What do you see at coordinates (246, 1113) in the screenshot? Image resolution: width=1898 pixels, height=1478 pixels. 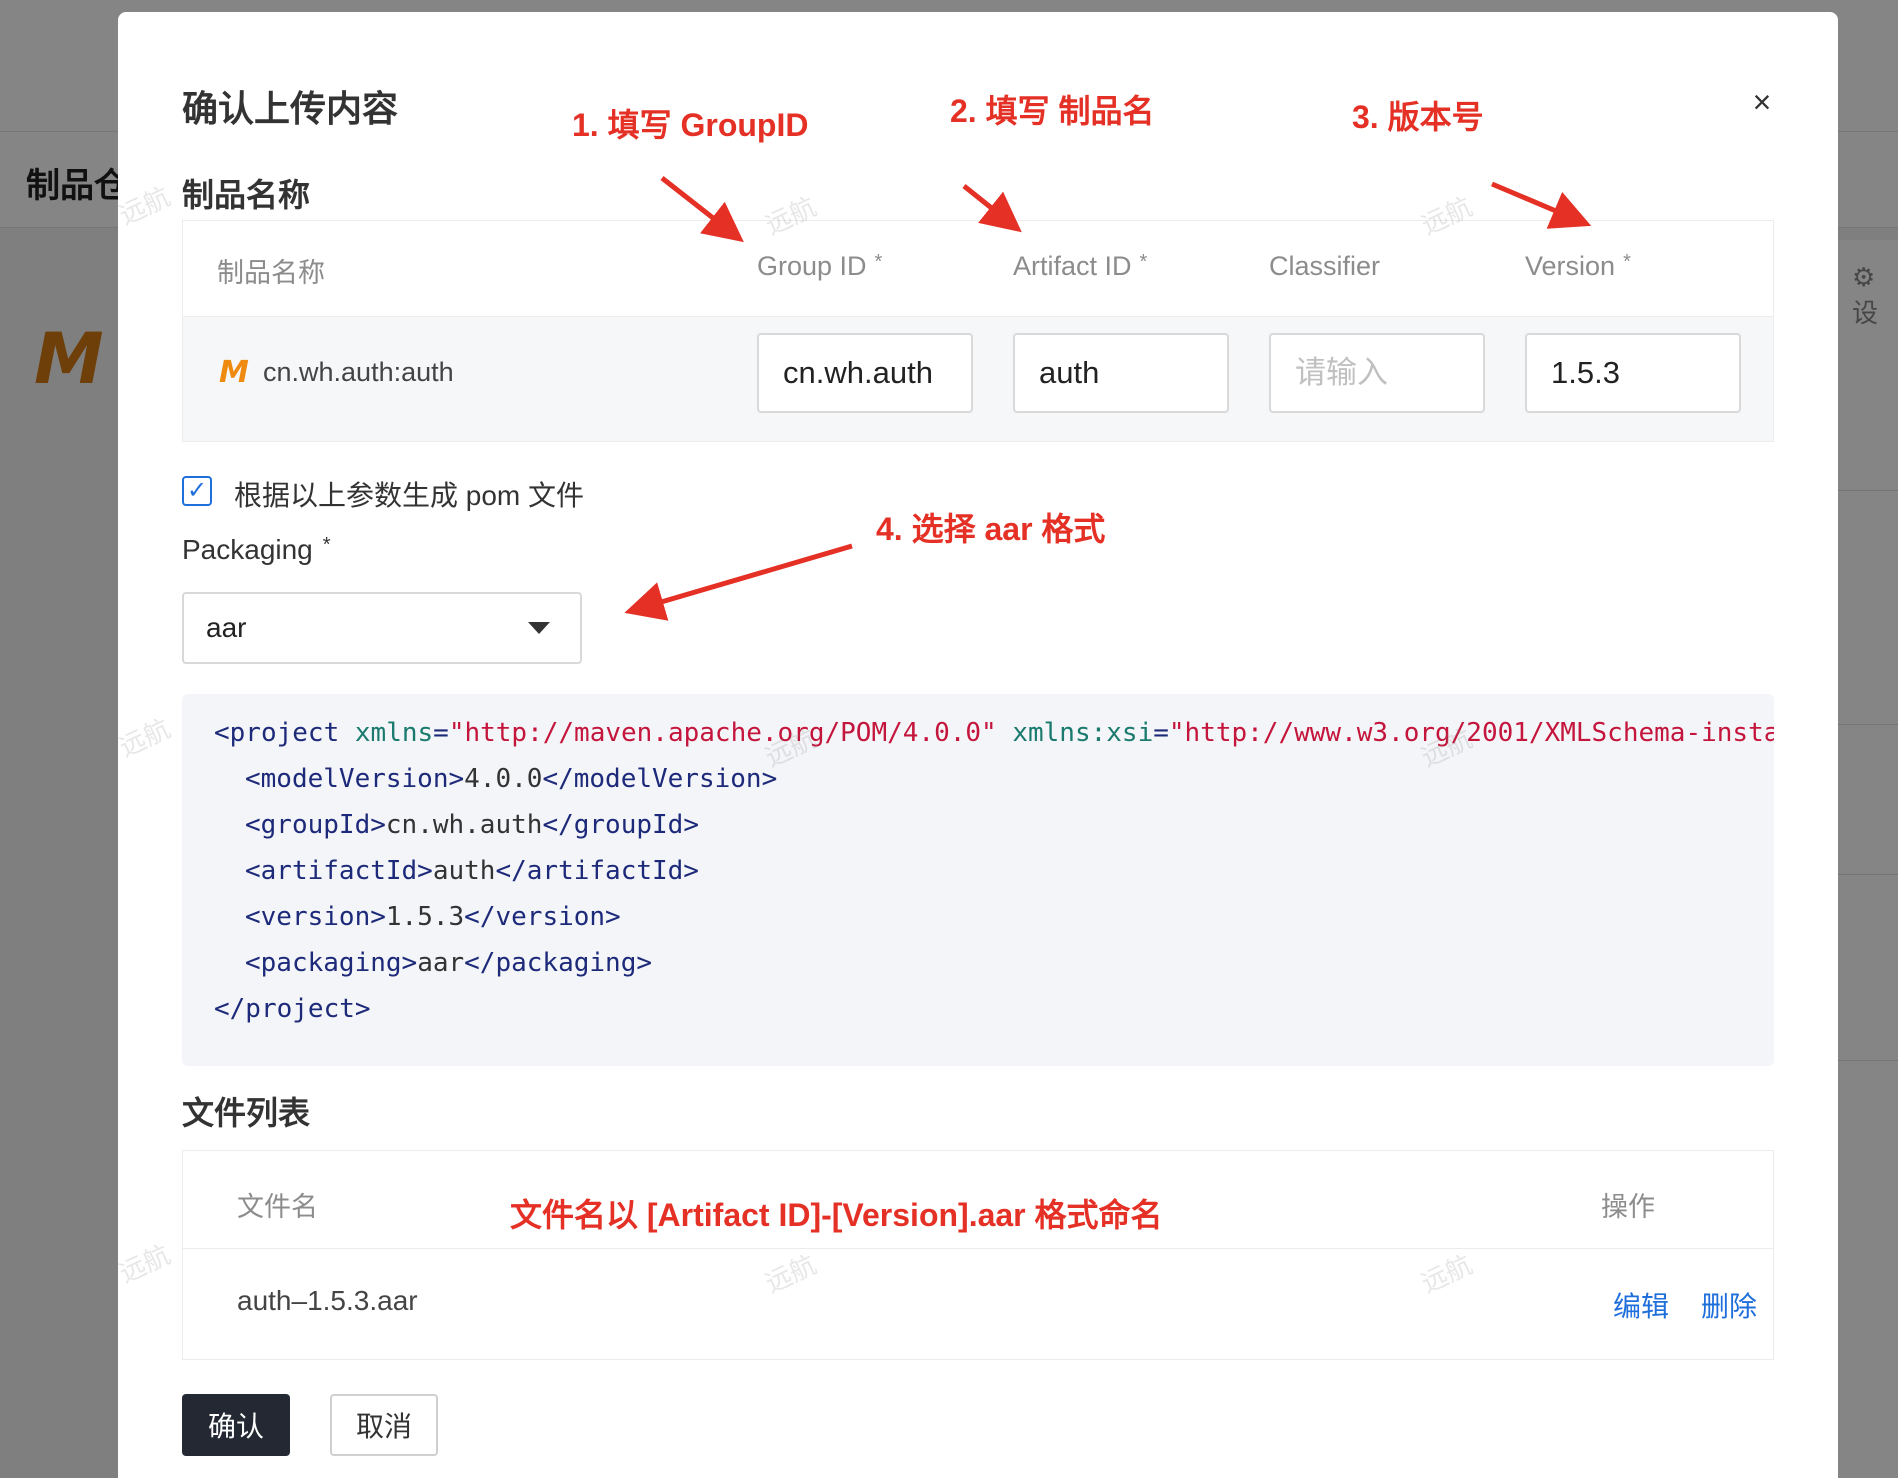 I see `file-section-title: 文件列表` at bounding box center [246, 1113].